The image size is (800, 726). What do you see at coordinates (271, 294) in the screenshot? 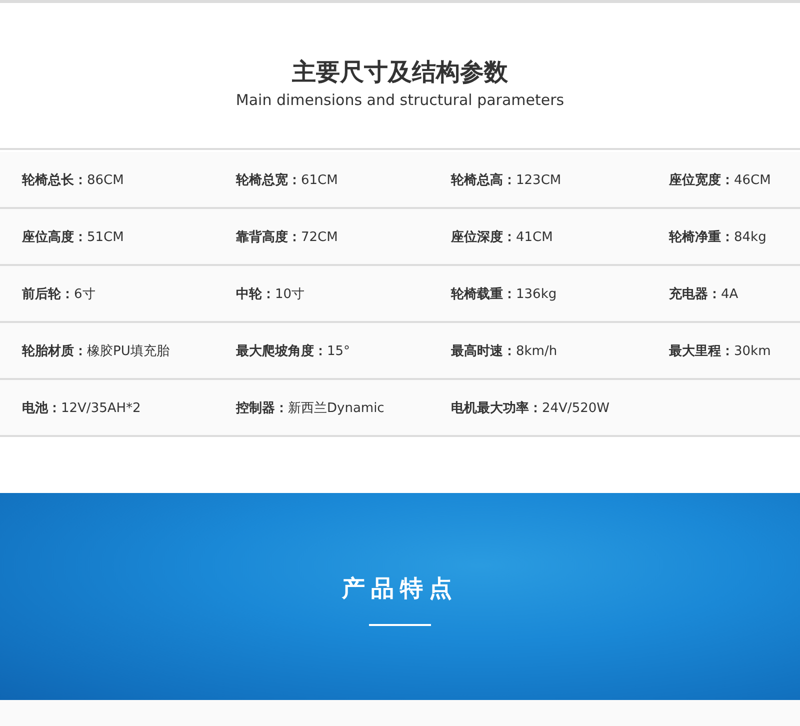
I see `spec-cell-text: 中轮：10寸` at bounding box center [271, 294].